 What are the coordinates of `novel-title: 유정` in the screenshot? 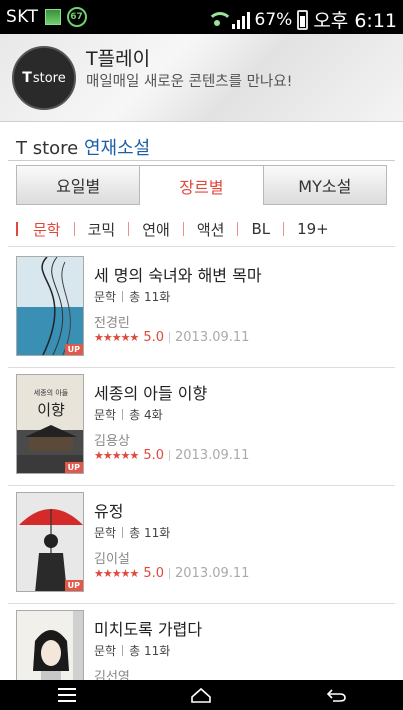 It's located at (109, 511).